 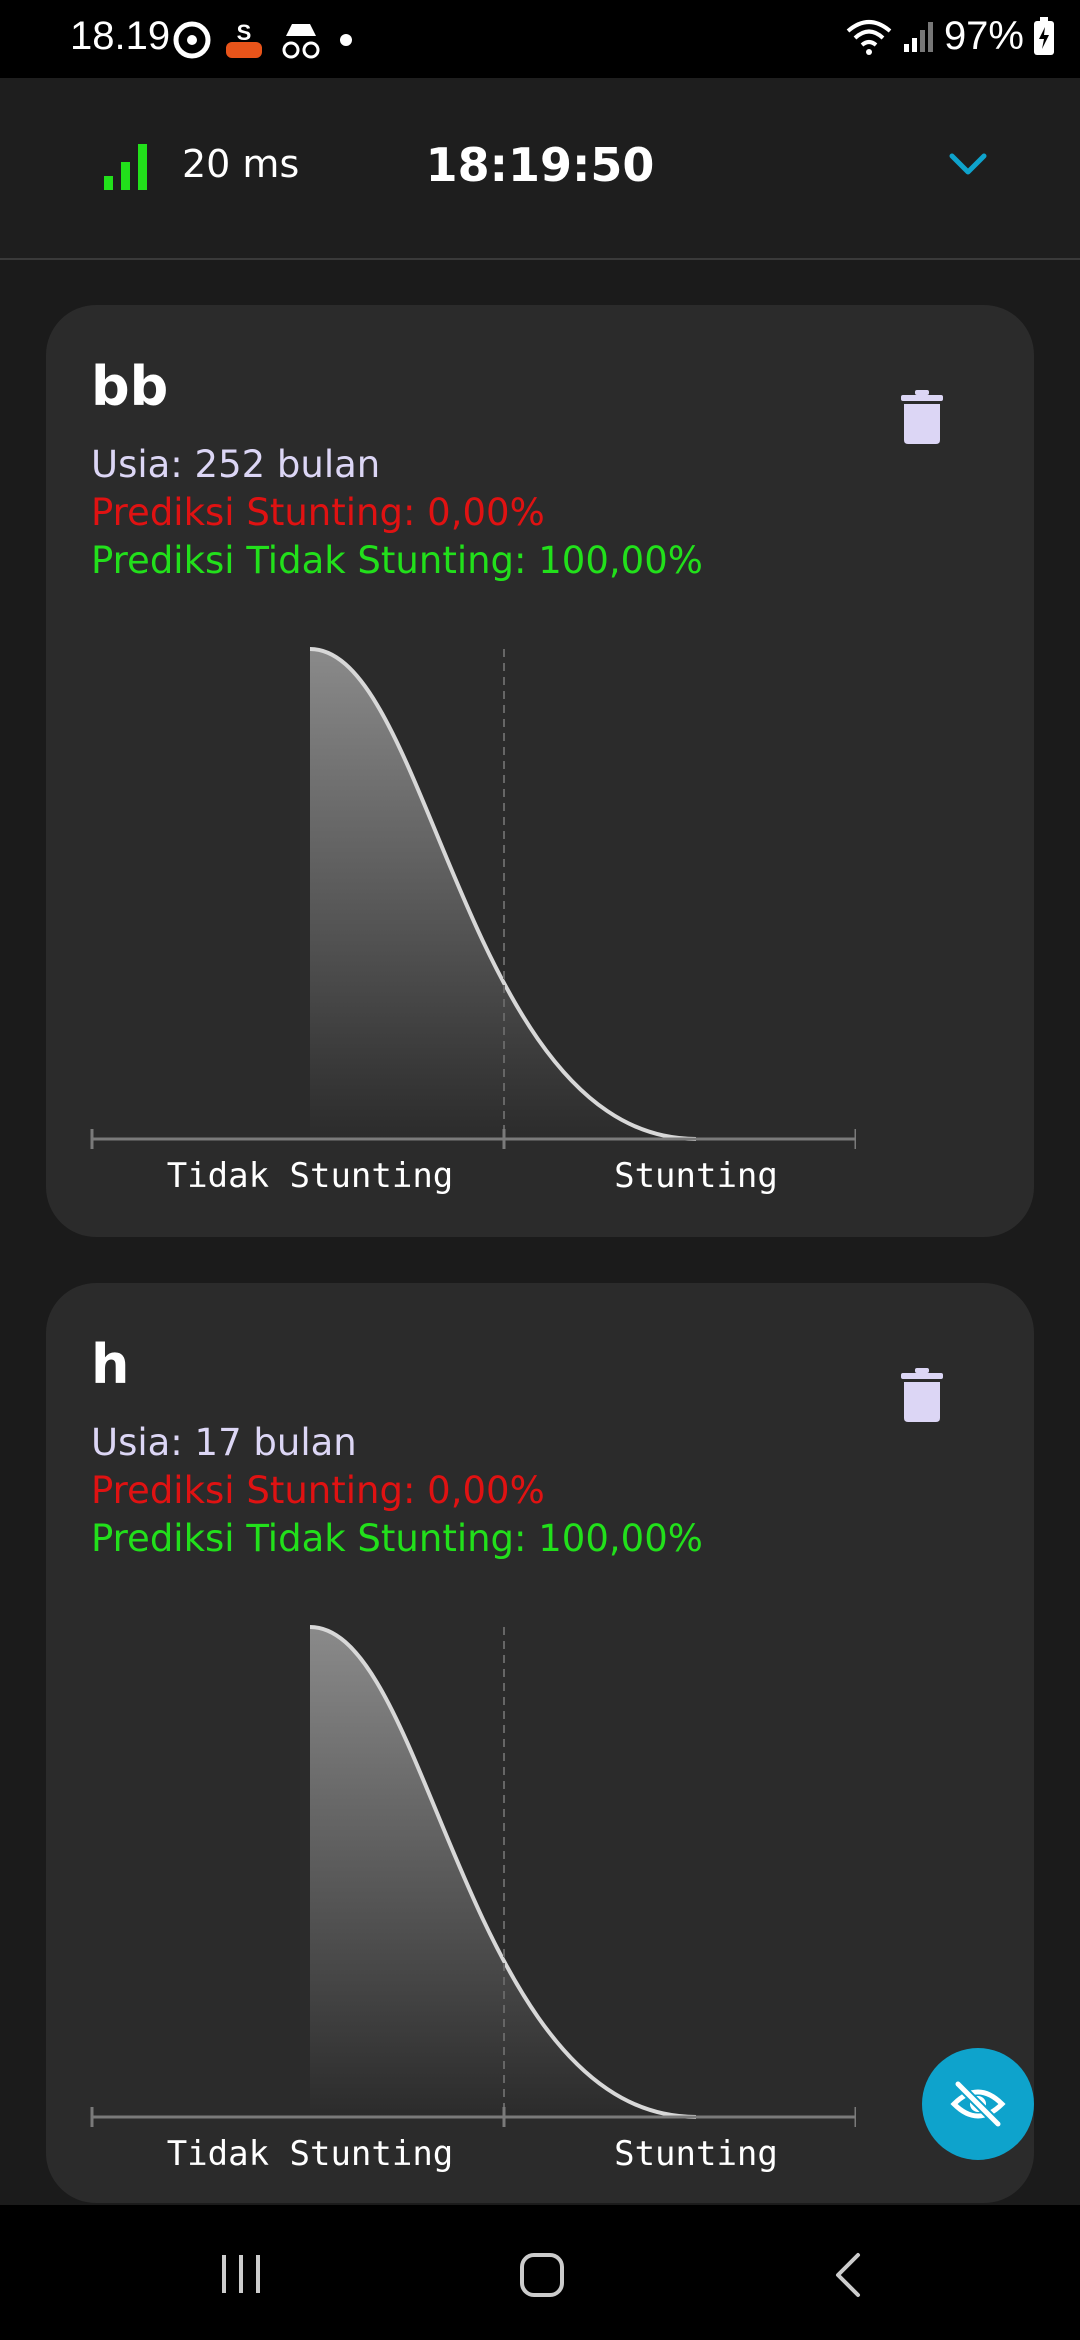 I want to click on cell-signal-icon, so click(x=918, y=36).